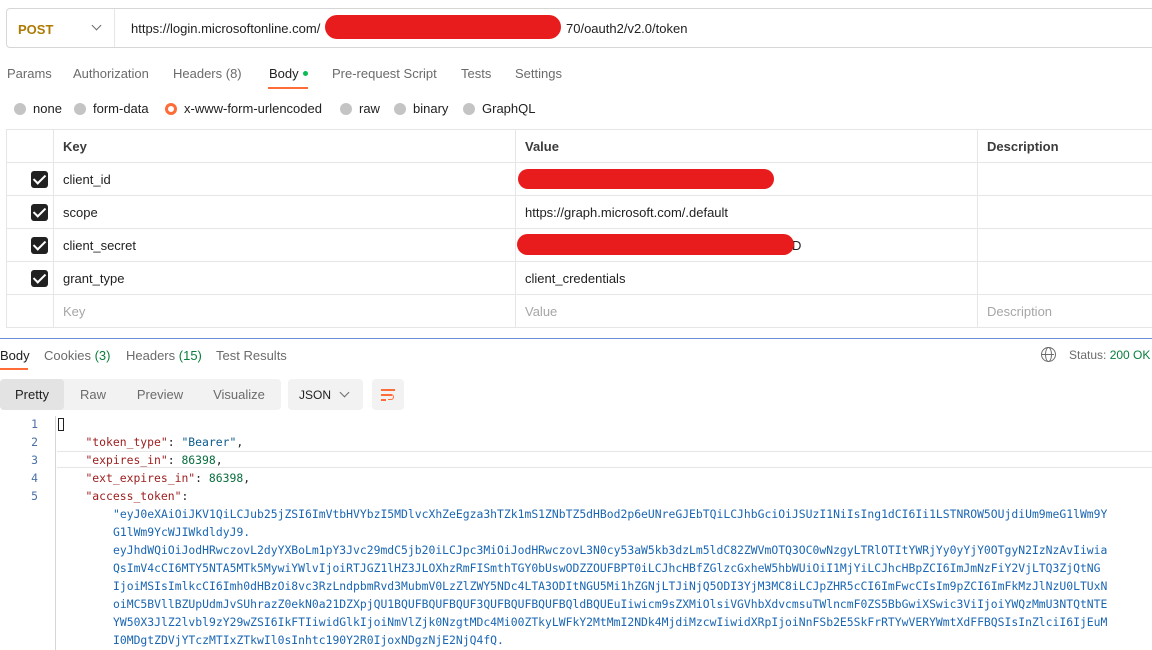 This screenshot has height=650, width=1152. What do you see at coordinates (626, 28) in the screenshot?
I see `url-input-suffix: 70/oauth2/v2.0/token` at bounding box center [626, 28].